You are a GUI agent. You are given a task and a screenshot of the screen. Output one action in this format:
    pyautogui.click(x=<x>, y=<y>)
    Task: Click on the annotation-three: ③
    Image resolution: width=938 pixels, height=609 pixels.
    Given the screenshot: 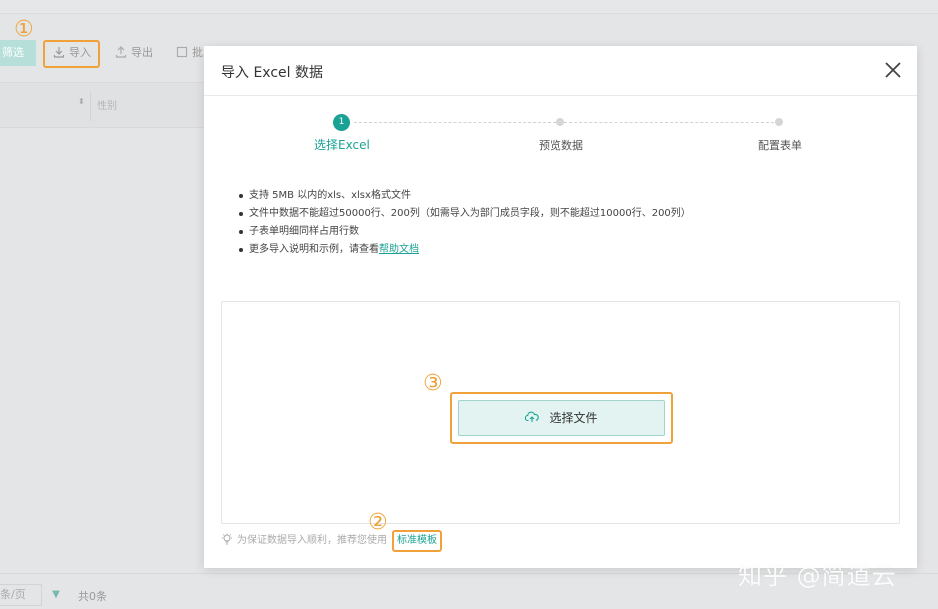 What is the action you would take?
    pyautogui.click(x=433, y=383)
    